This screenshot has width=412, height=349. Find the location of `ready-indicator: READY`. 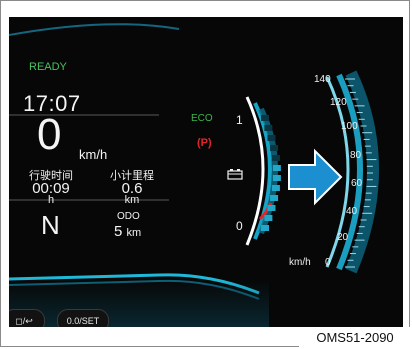

ready-indicator: READY is located at coordinates (48, 67).